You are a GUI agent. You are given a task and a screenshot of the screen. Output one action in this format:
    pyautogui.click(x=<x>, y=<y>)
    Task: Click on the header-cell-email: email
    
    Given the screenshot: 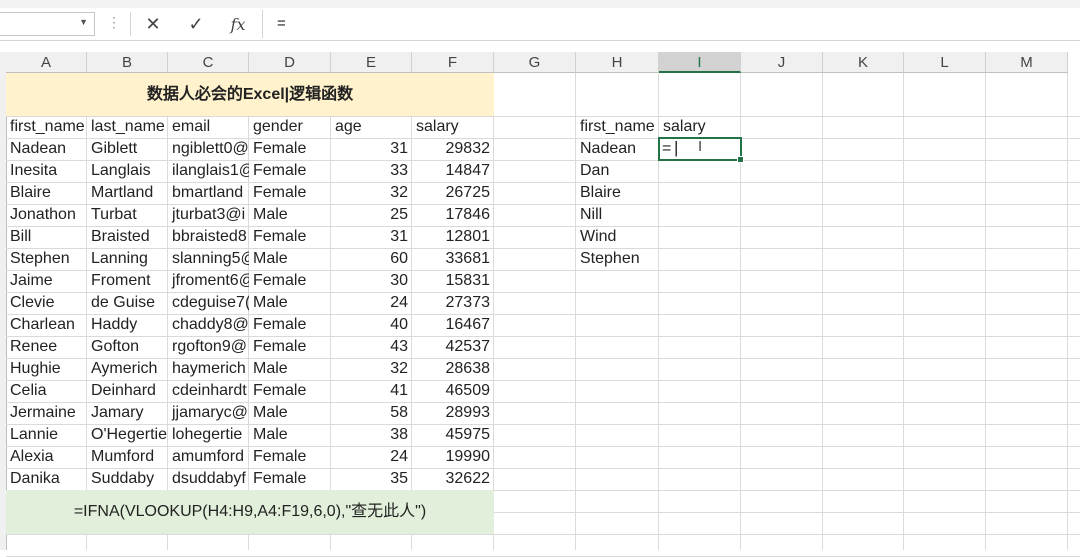 What is the action you would take?
    pyautogui.click(x=208, y=127)
    